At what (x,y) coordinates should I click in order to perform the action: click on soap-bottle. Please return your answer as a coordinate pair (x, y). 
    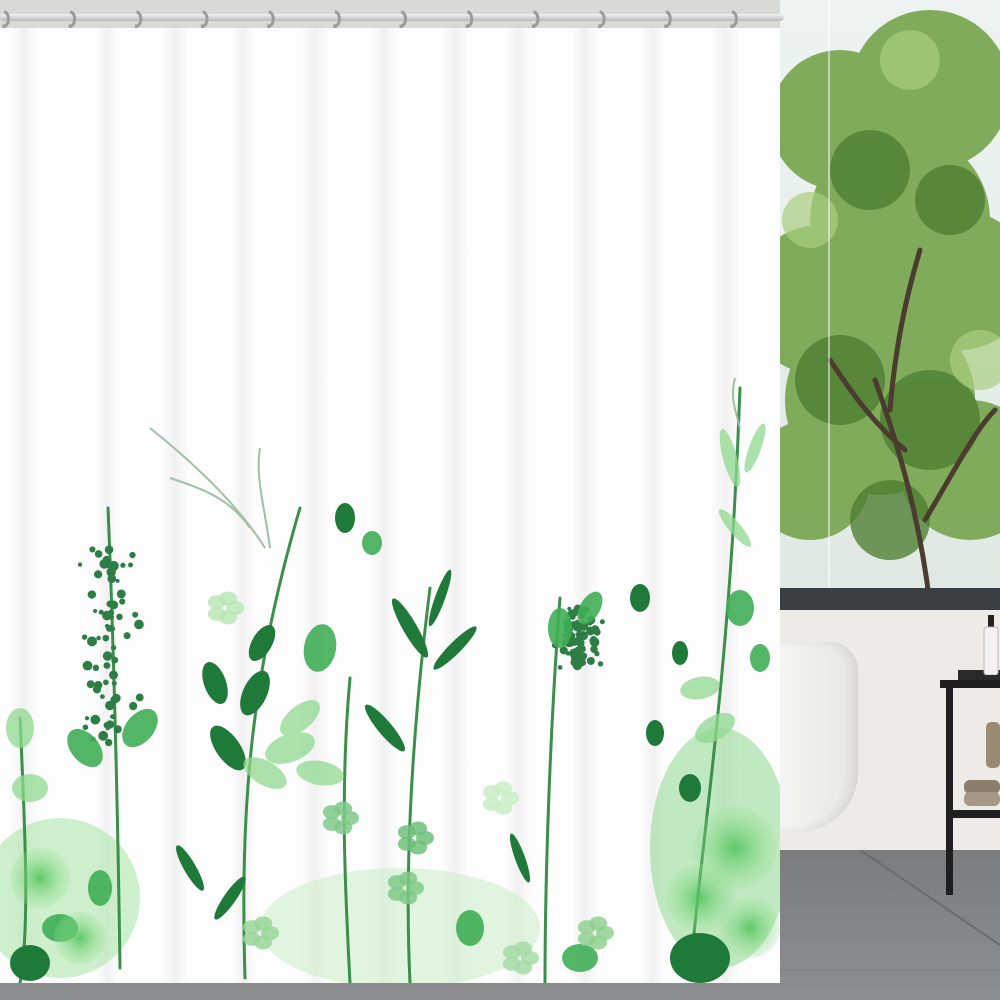
    Looking at the image, I should click on (991, 645).